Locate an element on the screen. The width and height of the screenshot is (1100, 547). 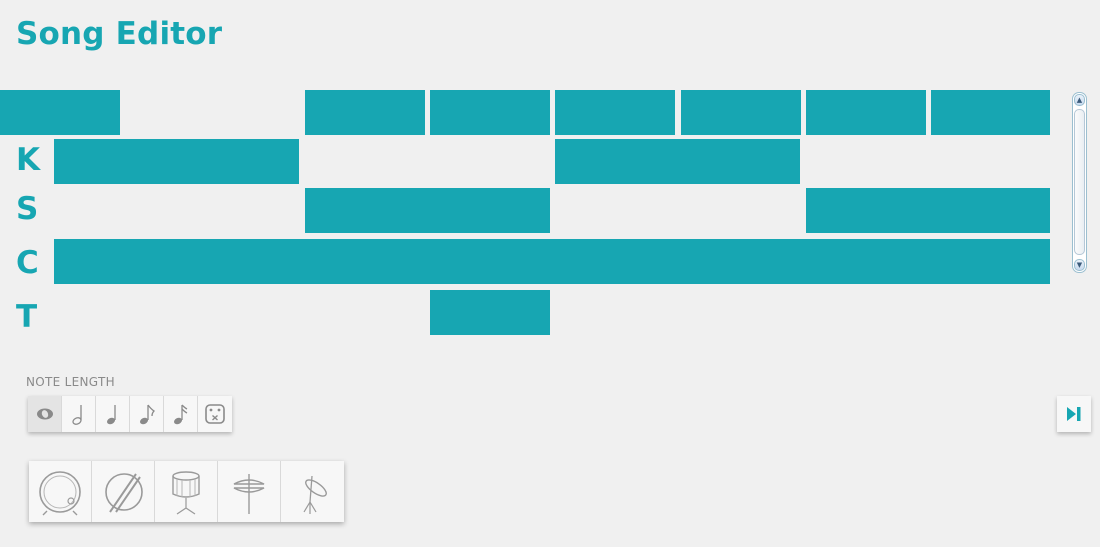
track-label-c: C is located at coordinates (27, 263).